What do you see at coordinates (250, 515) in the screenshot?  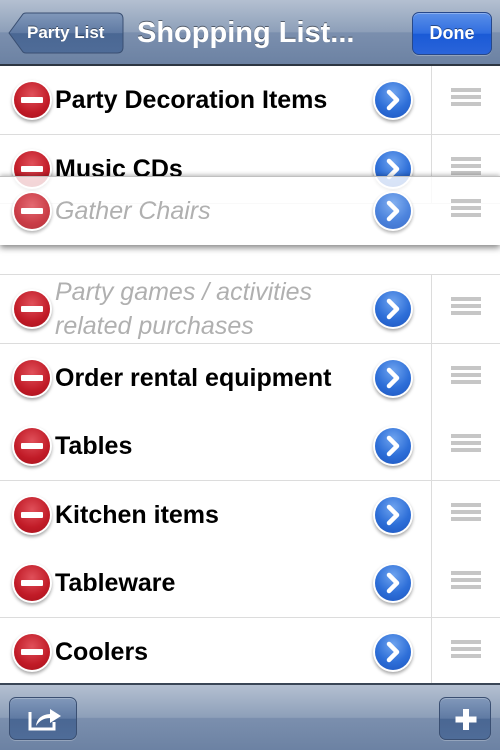 I see `list-item: Kitchen items` at bounding box center [250, 515].